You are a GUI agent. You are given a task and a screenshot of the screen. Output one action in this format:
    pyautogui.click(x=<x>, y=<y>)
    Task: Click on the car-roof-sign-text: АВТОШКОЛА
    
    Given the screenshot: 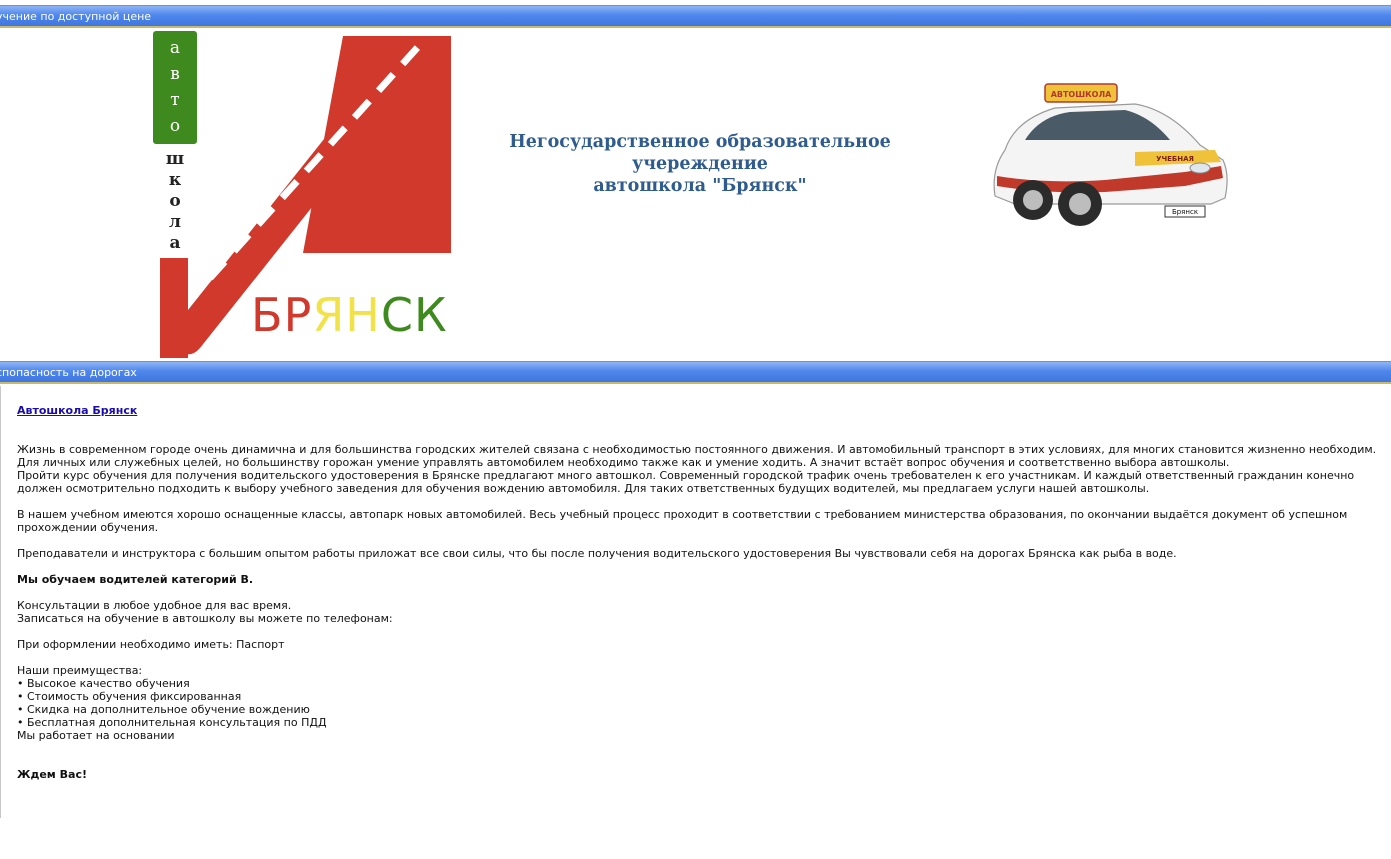 What is the action you would take?
    pyautogui.click(x=1081, y=94)
    